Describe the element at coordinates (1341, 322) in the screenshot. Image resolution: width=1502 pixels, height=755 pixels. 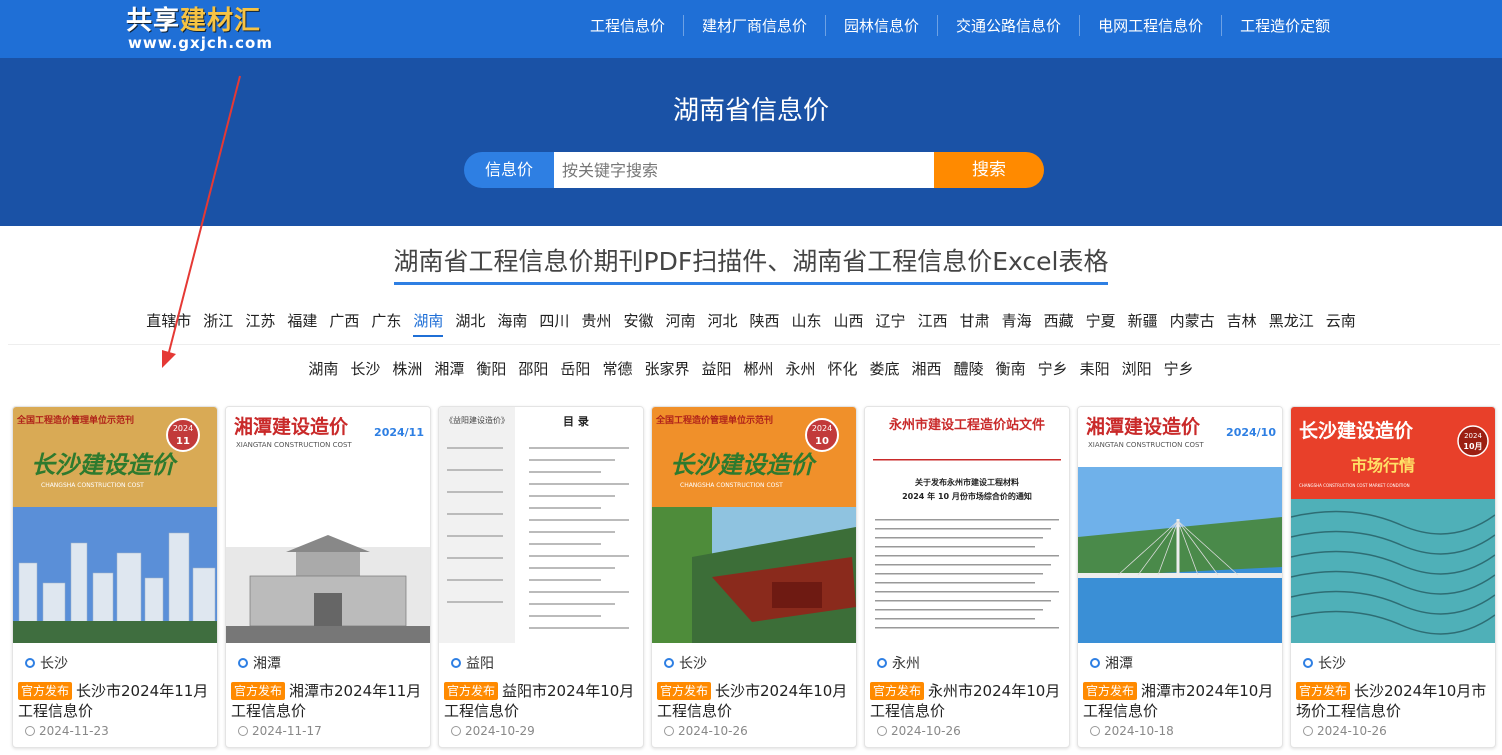
I see `province-tab: 云南` at that location.